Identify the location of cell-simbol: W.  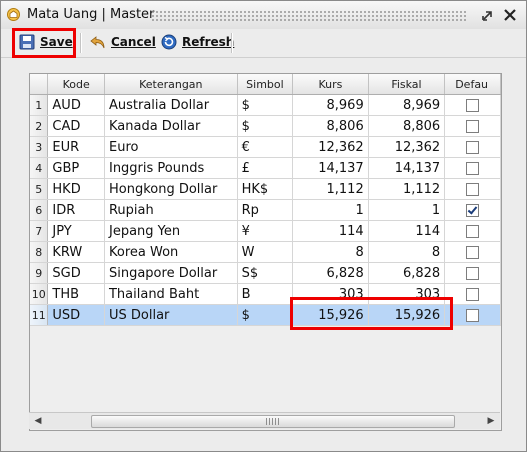
(265, 252).